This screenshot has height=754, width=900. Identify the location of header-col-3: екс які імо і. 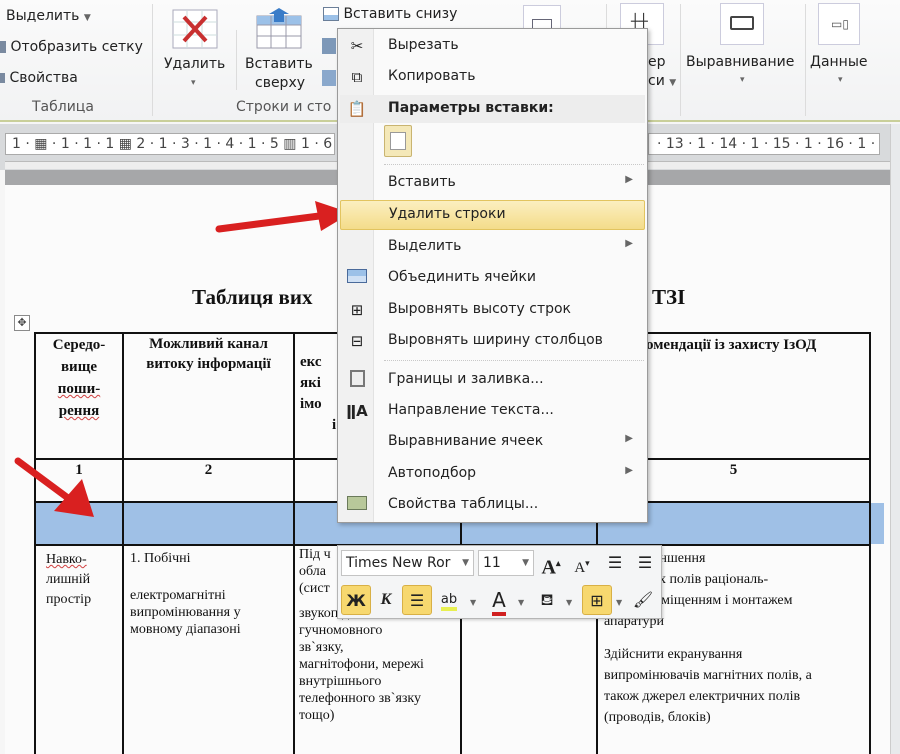
(320, 394).